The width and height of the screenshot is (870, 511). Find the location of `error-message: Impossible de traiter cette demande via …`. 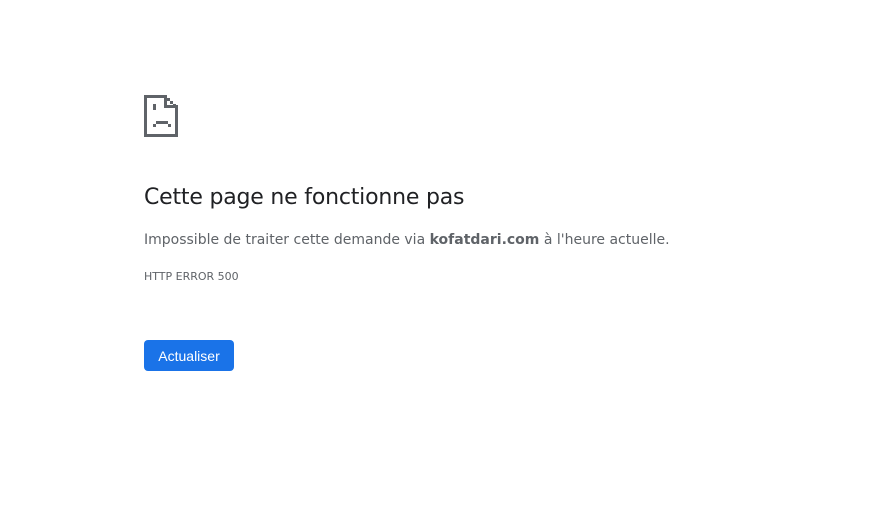

error-message: Impossible de traiter cette demande via … is located at coordinates (407, 240).